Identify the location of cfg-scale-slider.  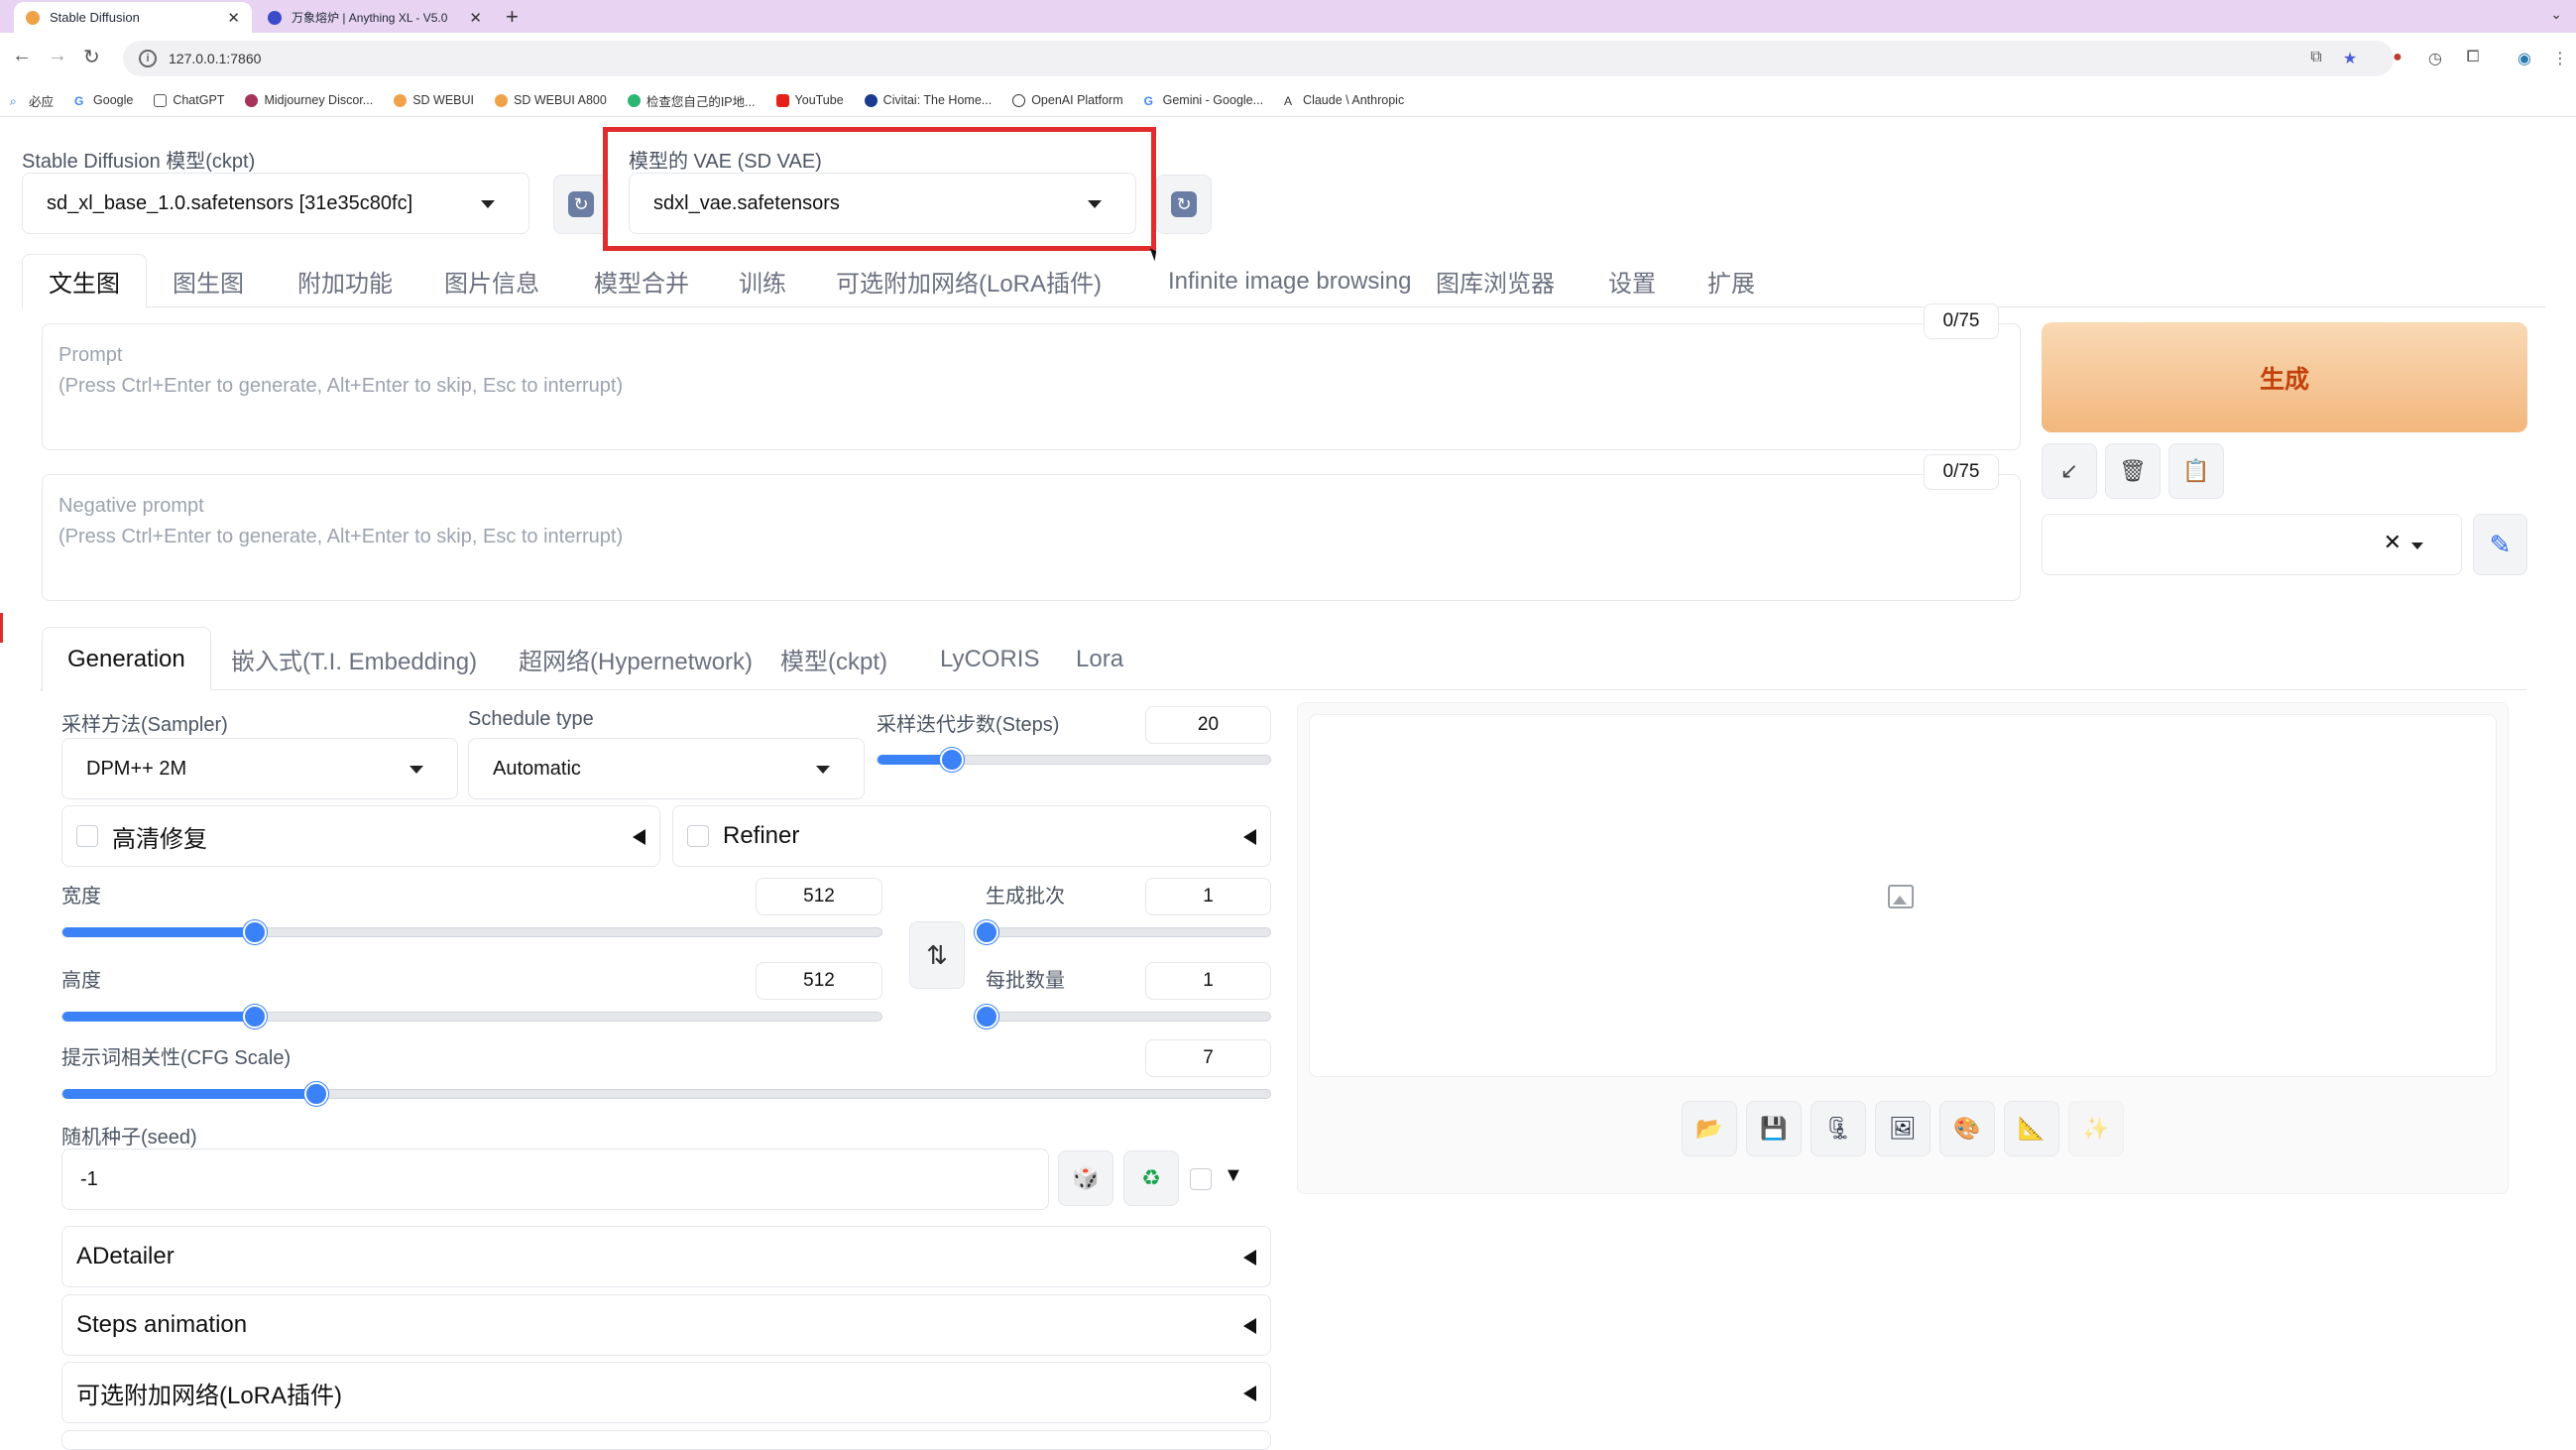
(666, 1094).